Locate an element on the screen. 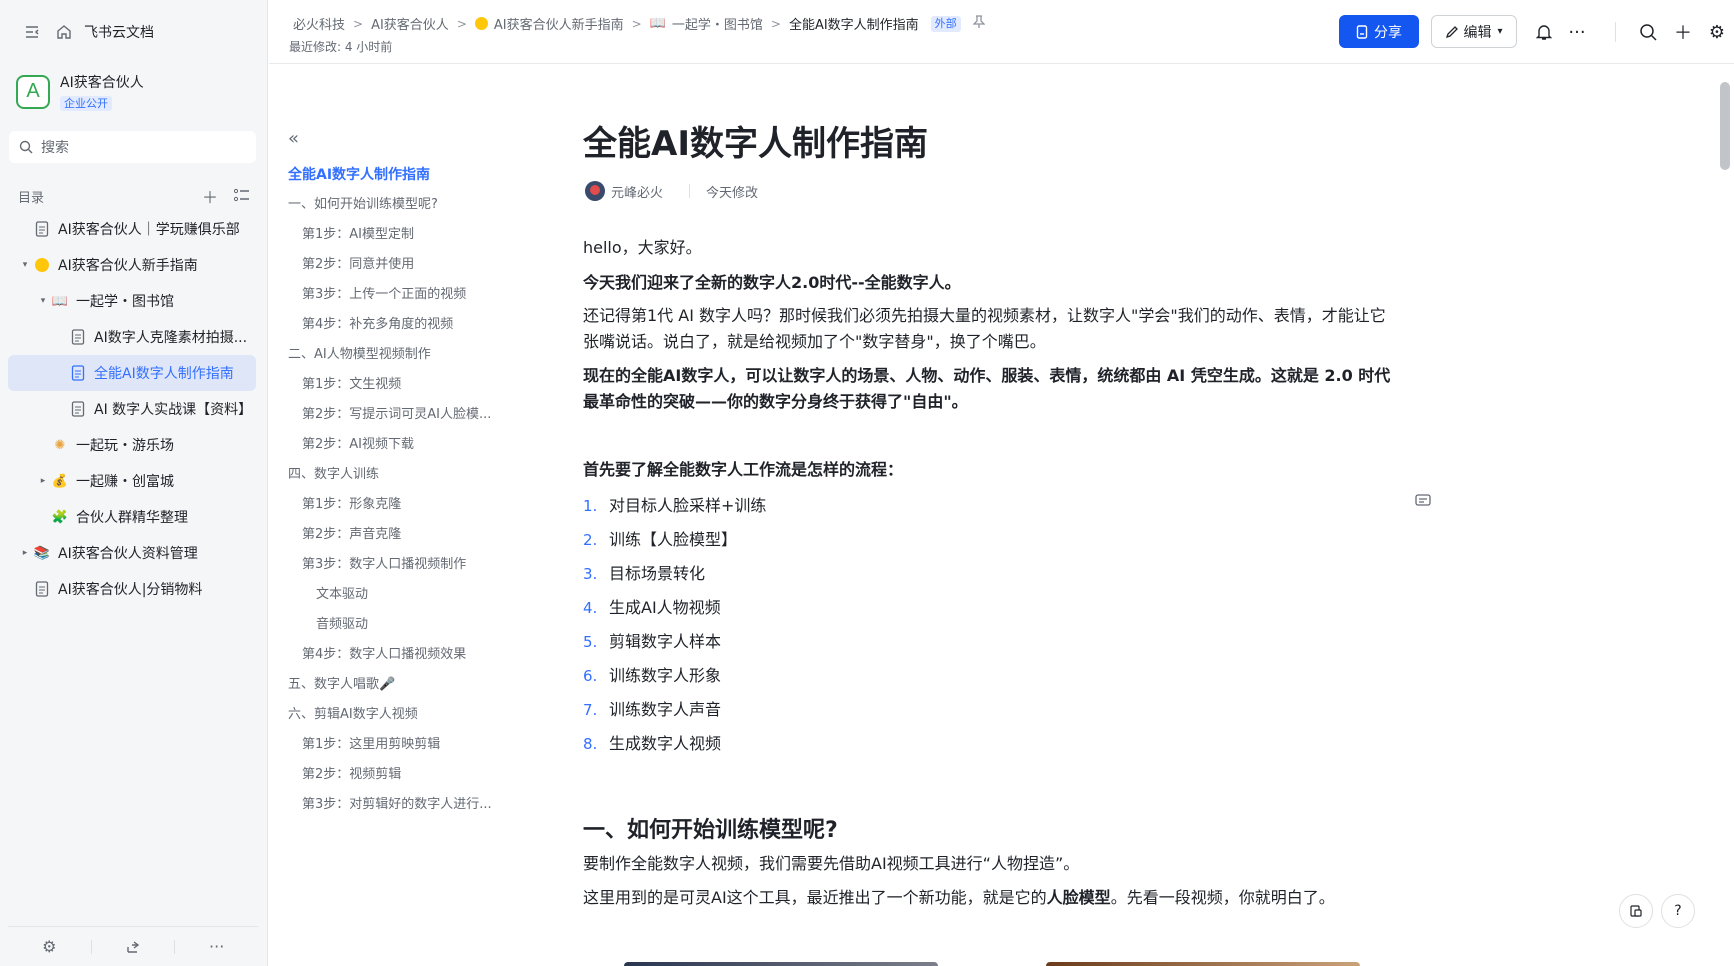  gear-icon: ⚙ is located at coordinates (1717, 32).